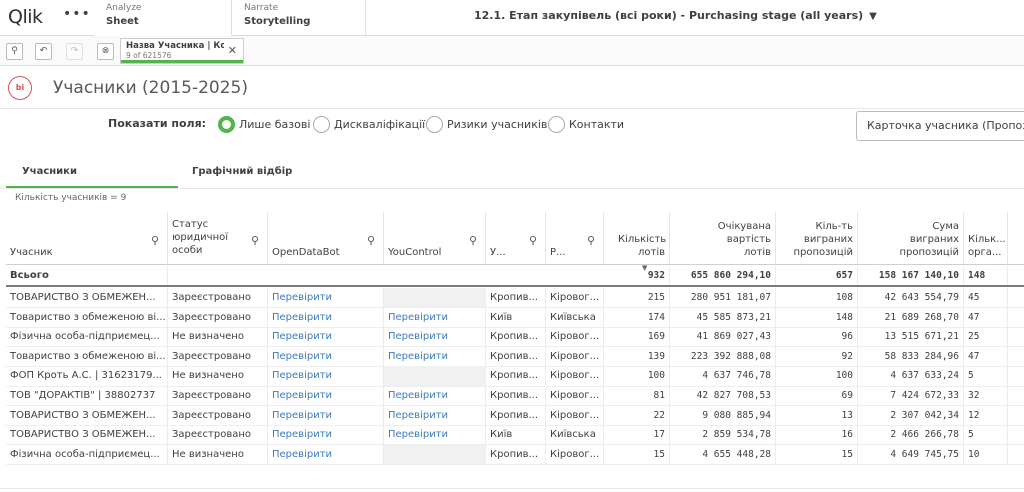 The height and width of the screenshot is (492, 1024). I want to click on table-cell-won: 92, so click(817, 356).